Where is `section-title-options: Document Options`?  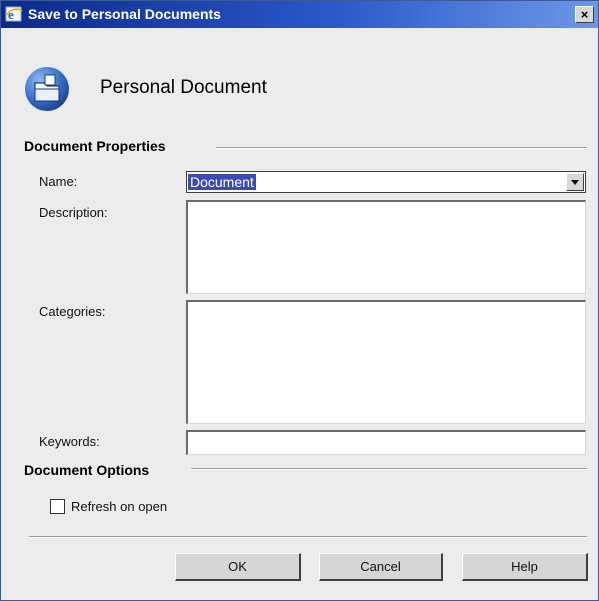
section-title-options: Document Options is located at coordinates (87, 470).